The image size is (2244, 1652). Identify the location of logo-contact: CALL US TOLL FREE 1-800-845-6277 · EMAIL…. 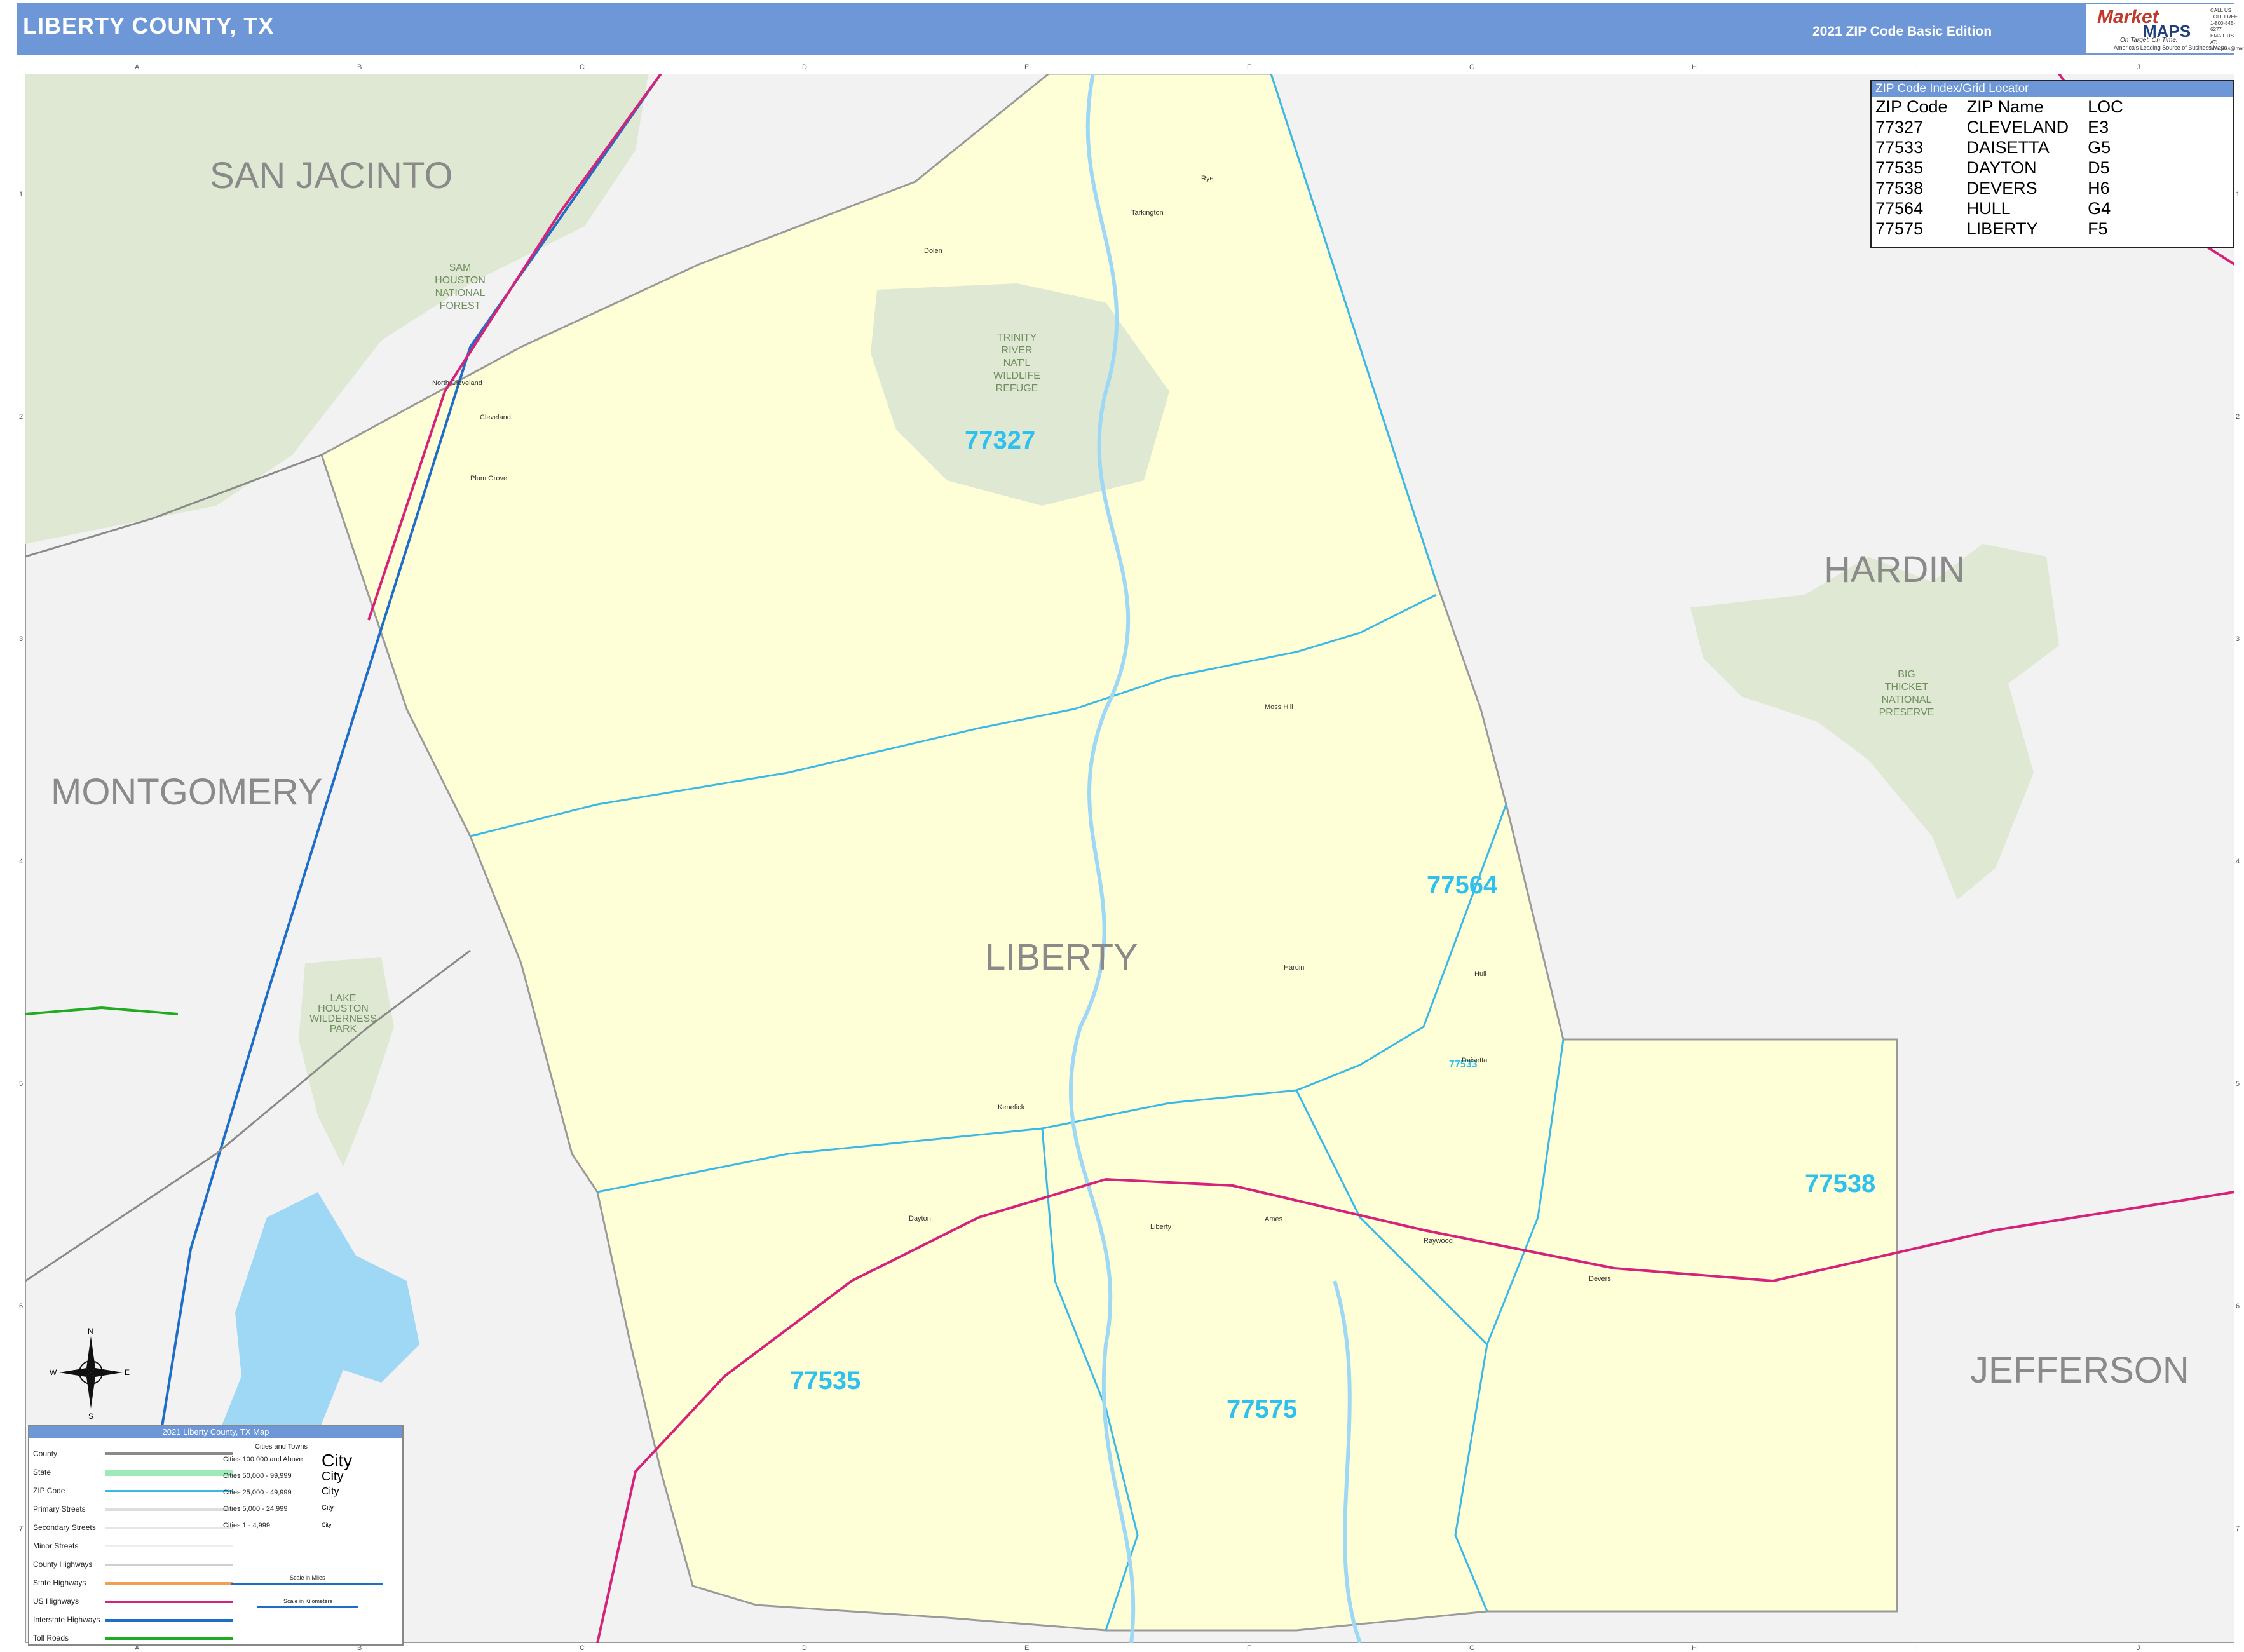
(2227, 30).